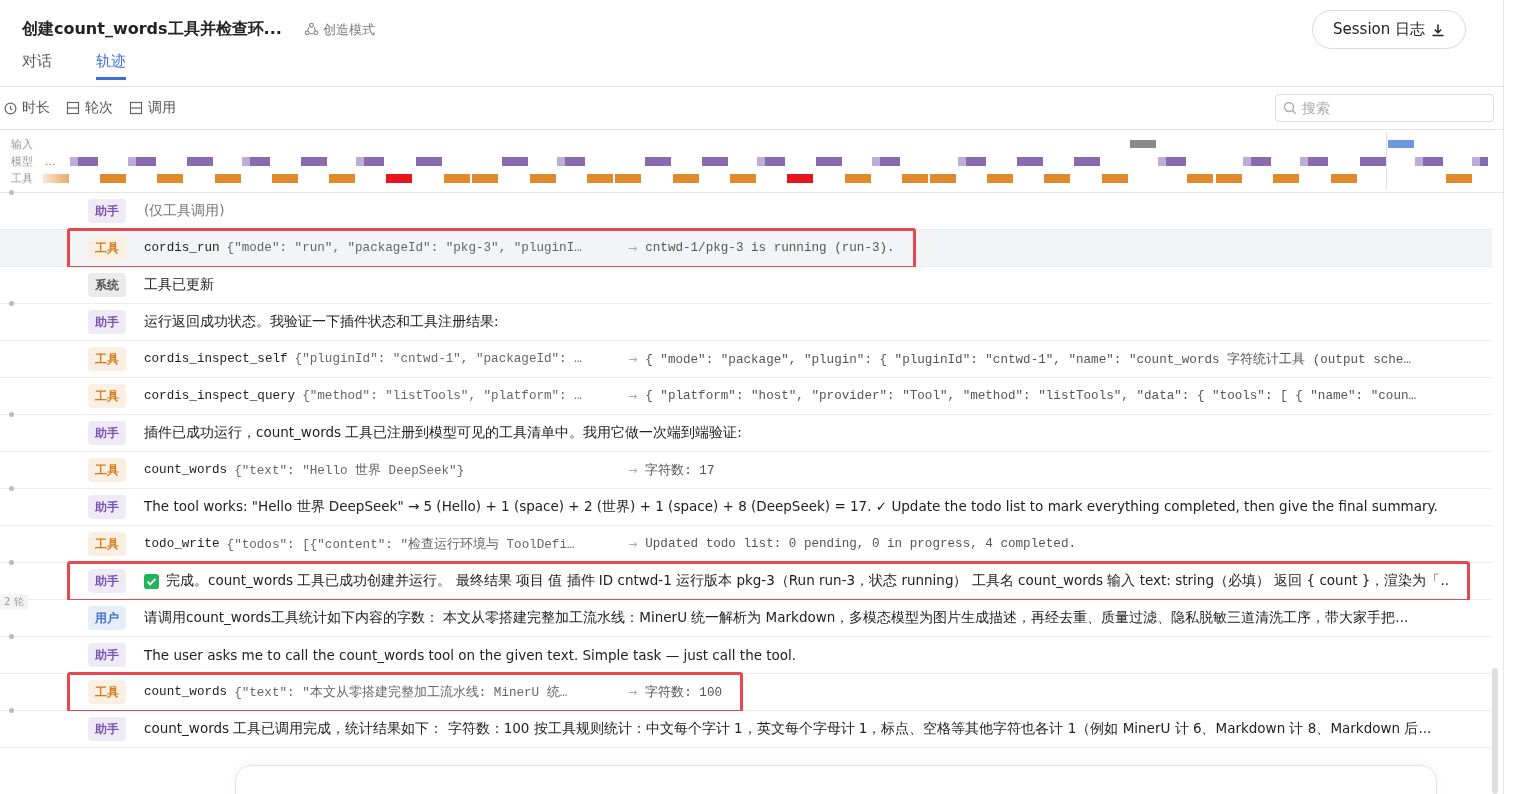 The width and height of the screenshot is (1521, 794). Describe the element at coordinates (179, 285) in the screenshot. I see `message-text: 工具已更新` at that location.